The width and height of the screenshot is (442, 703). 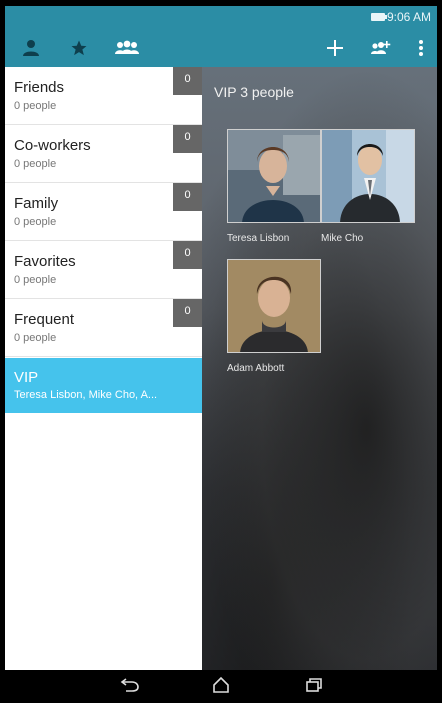 What do you see at coordinates (39, 87) in the screenshot?
I see `group-name: Friends` at bounding box center [39, 87].